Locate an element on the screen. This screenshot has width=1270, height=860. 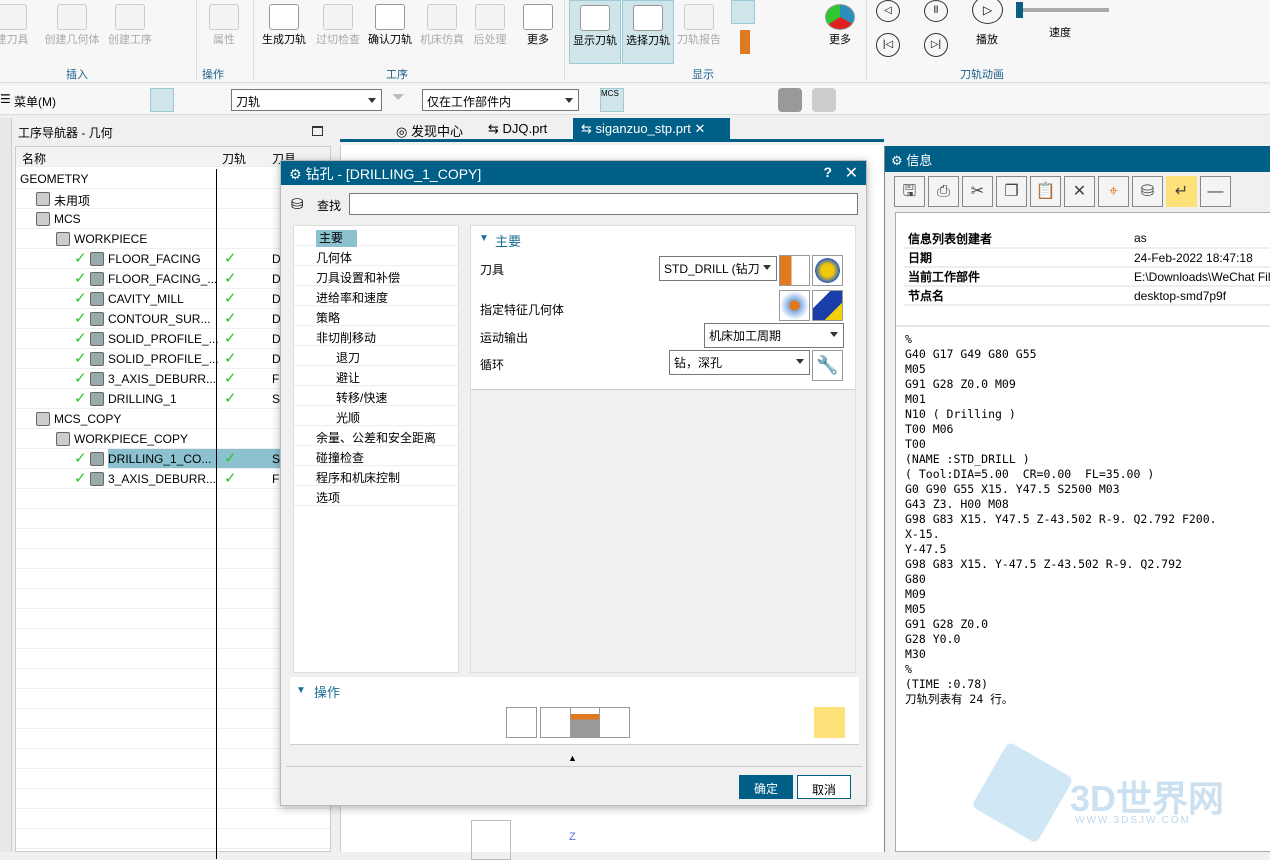
process-more-button: 更多 is located at coordinates (538, 25).